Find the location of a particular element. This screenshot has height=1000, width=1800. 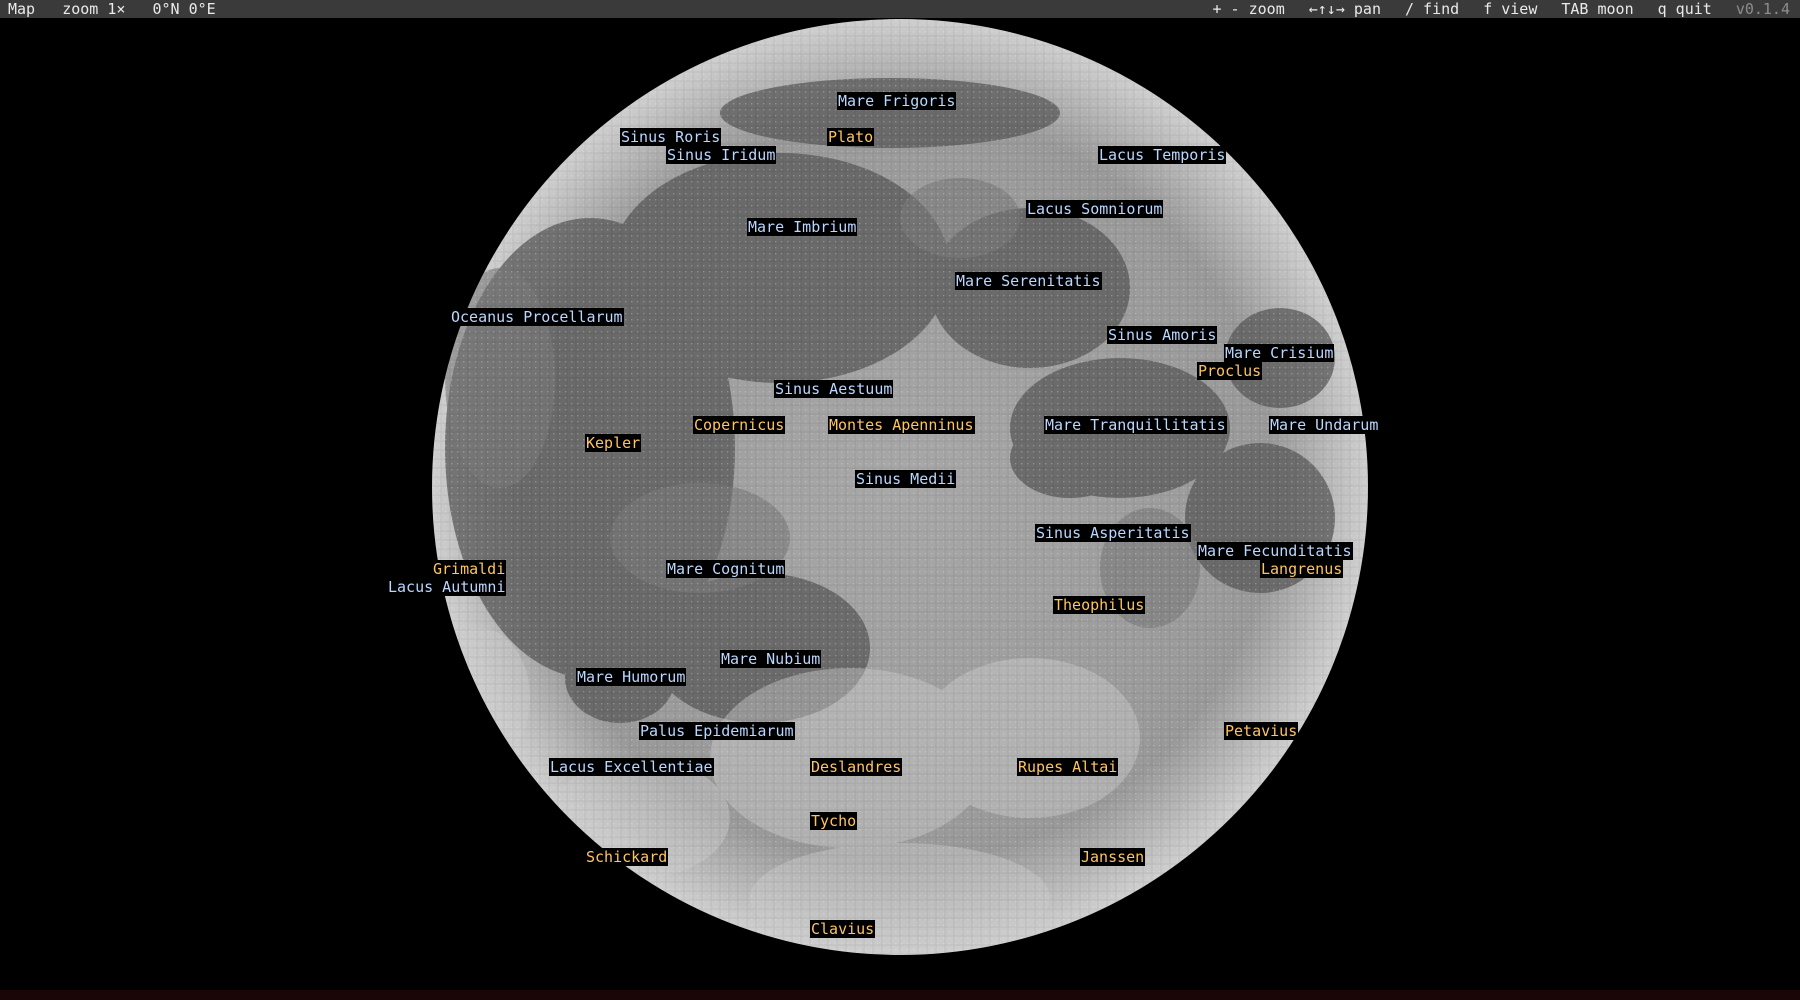

feature-label-mare-imbrium: Mare Imbrium is located at coordinates (802, 227).